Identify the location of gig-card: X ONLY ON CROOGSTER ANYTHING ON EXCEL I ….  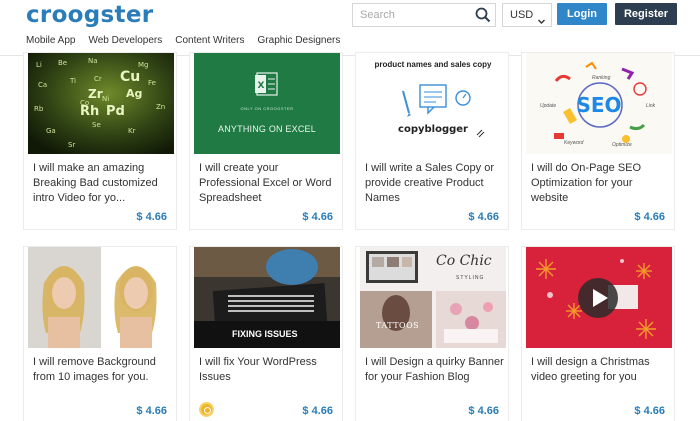
(266, 141).